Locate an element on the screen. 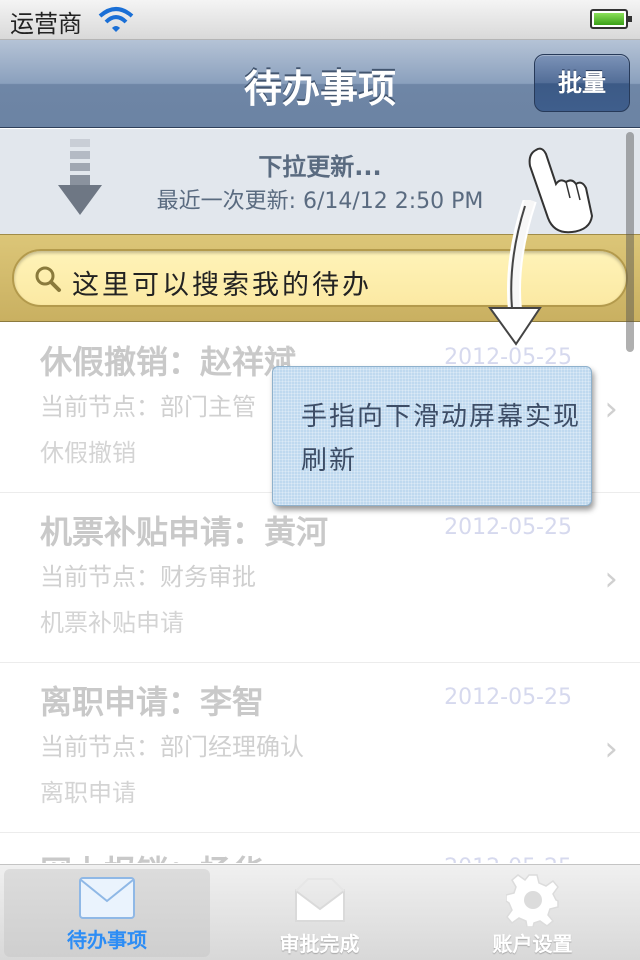  wifi-icon is located at coordinates (116, 22).